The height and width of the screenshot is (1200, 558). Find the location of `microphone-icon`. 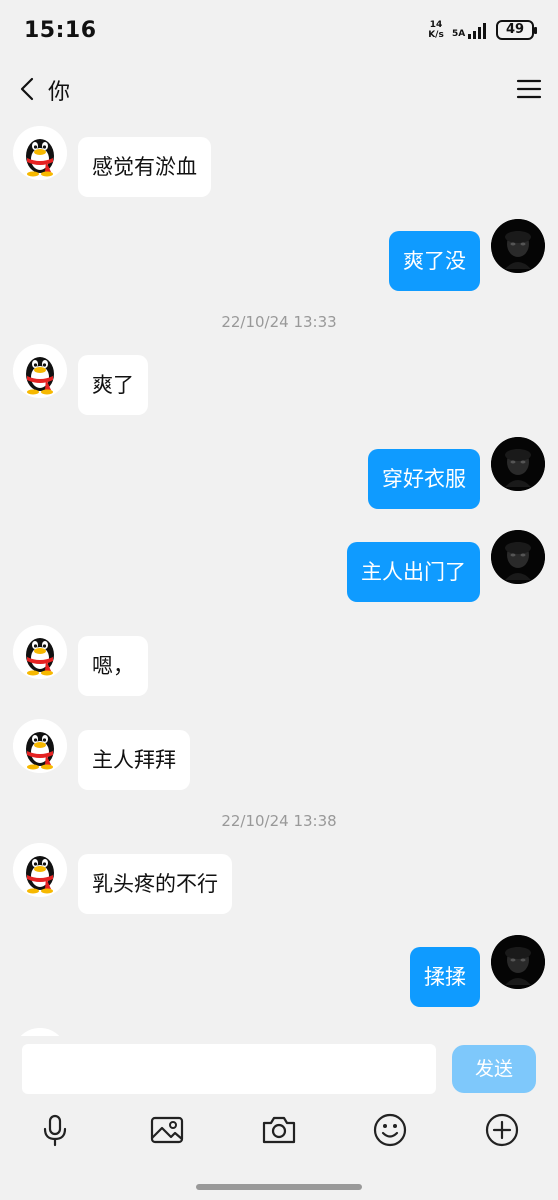

microphone-icon is located at coordinates (55, 1130).